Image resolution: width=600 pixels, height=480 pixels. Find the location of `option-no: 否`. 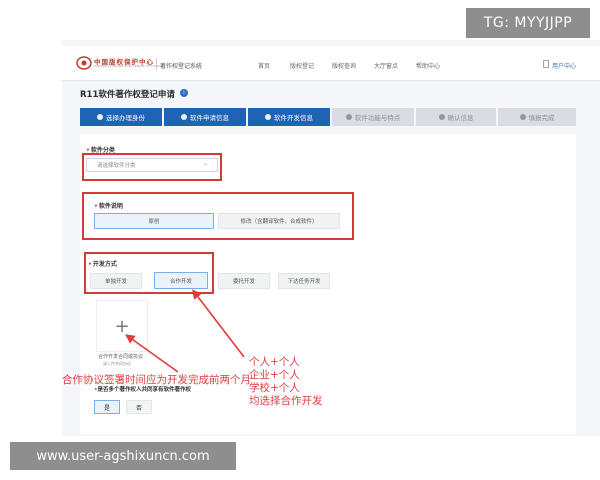

option-no: 否 is located at coordinates (139, 407).